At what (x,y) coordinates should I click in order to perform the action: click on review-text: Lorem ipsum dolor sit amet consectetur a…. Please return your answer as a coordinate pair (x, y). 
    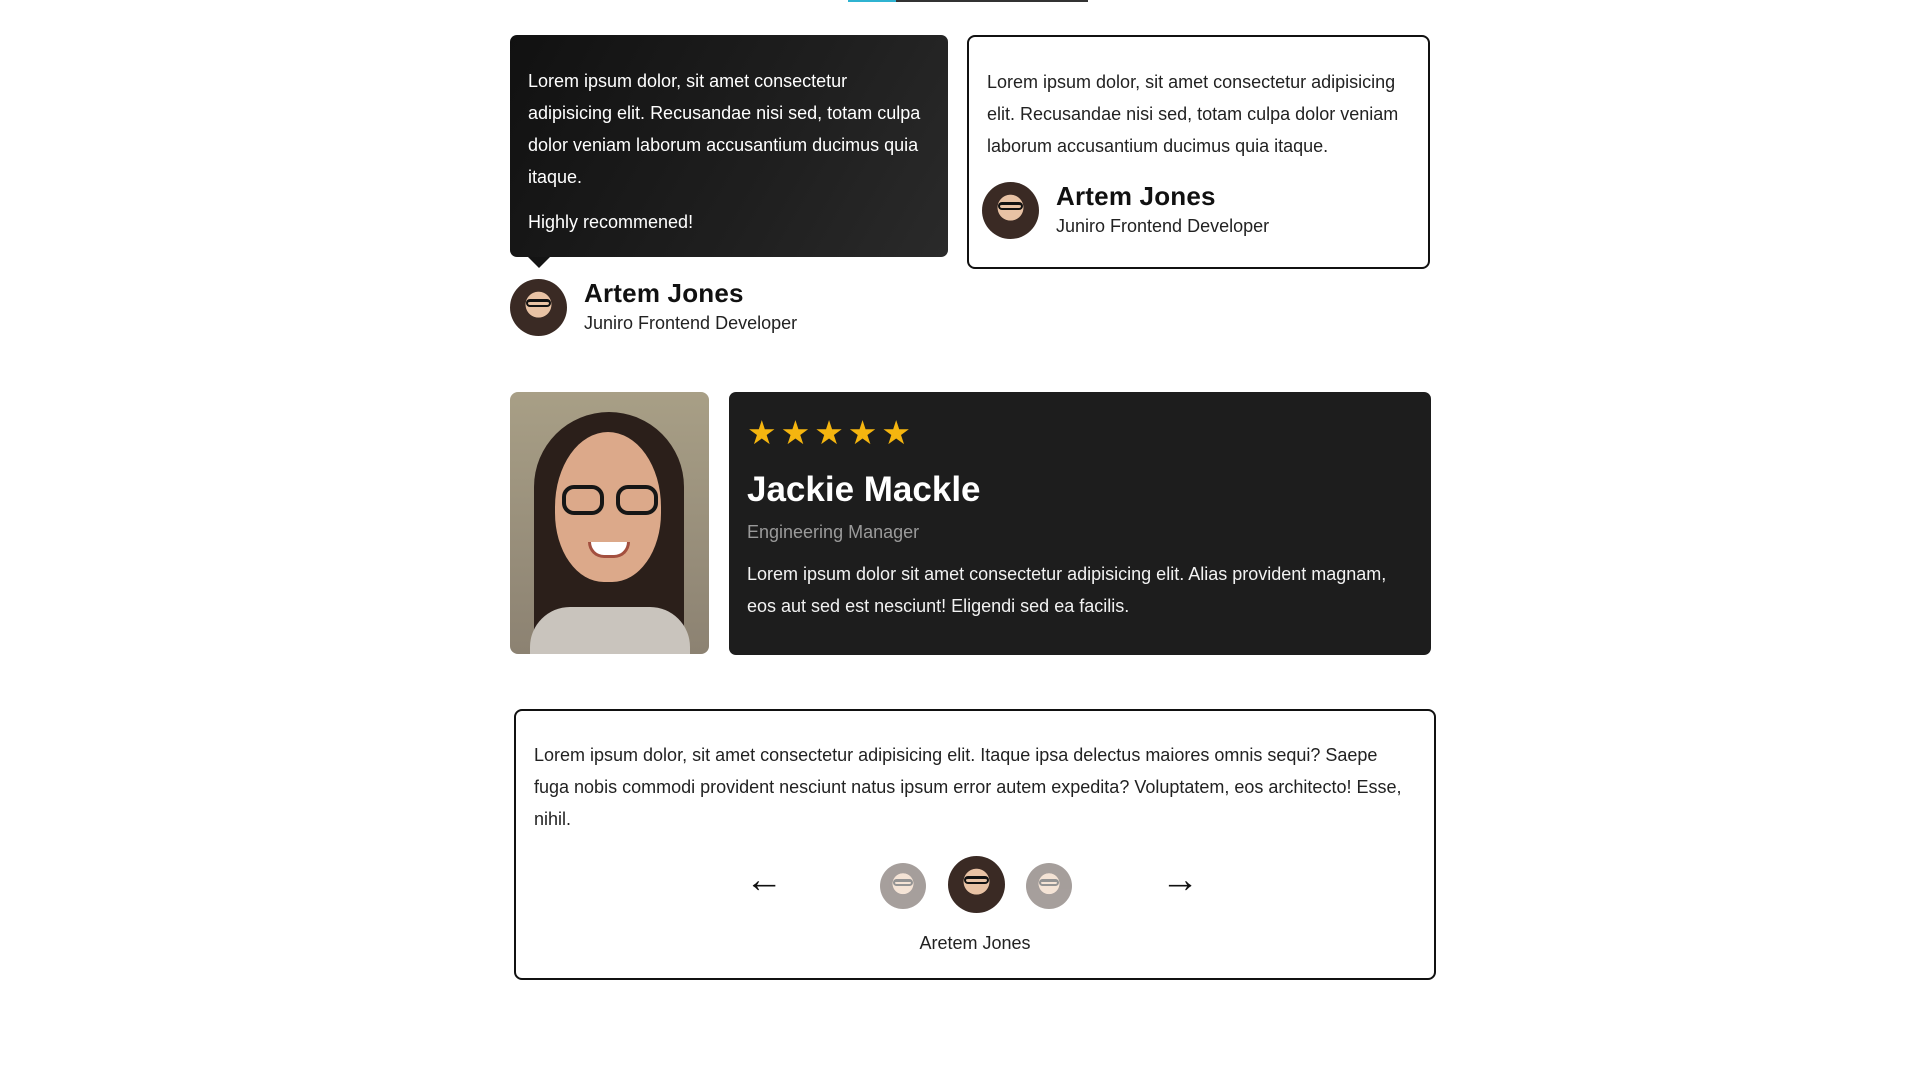
    Looking at the image, I should click on (1067, 590).